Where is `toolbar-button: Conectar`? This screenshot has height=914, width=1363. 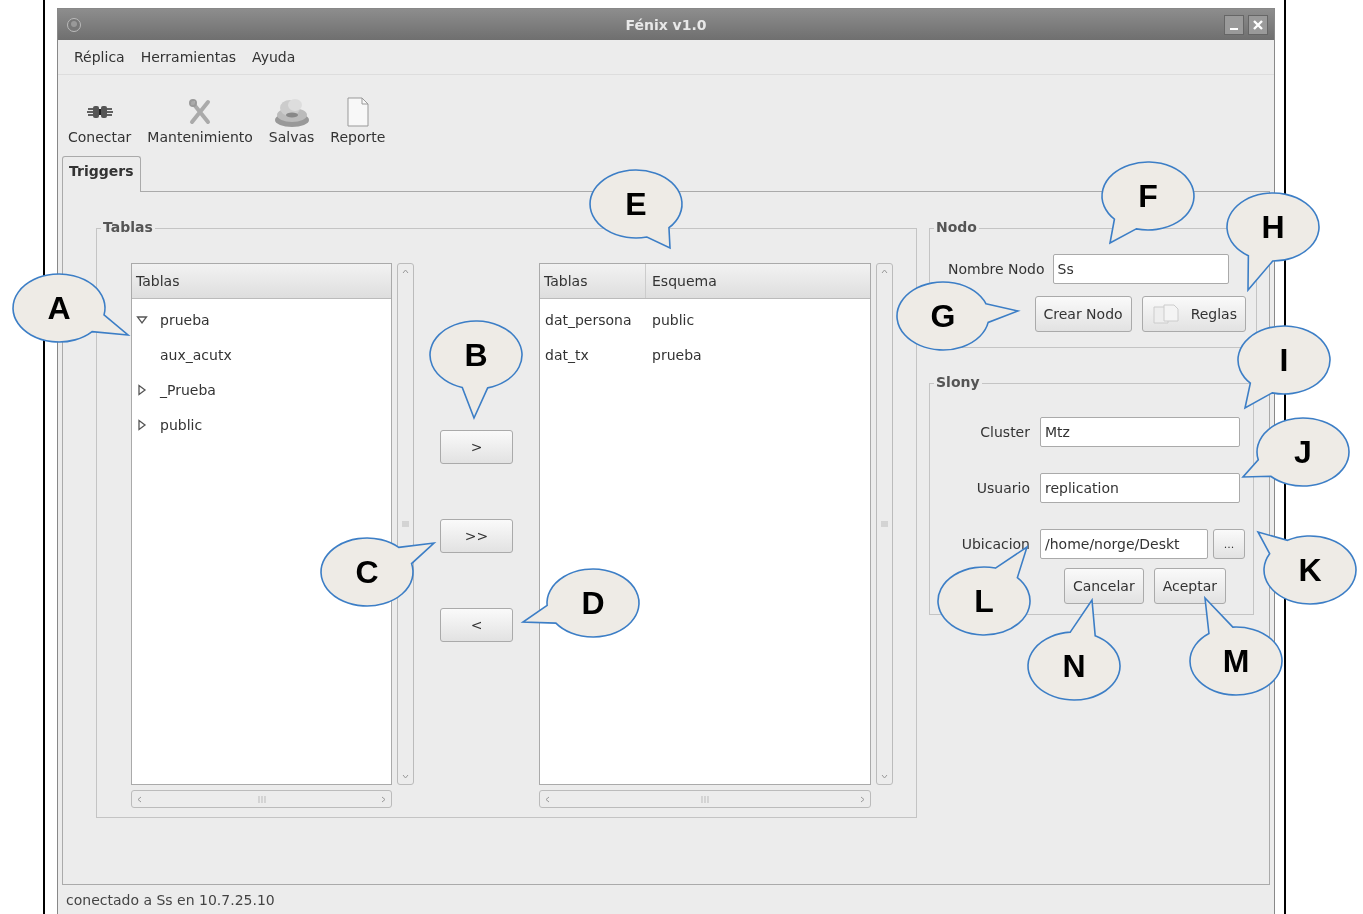
toolbar-button: Conectar is located at coordinates (100, 122).